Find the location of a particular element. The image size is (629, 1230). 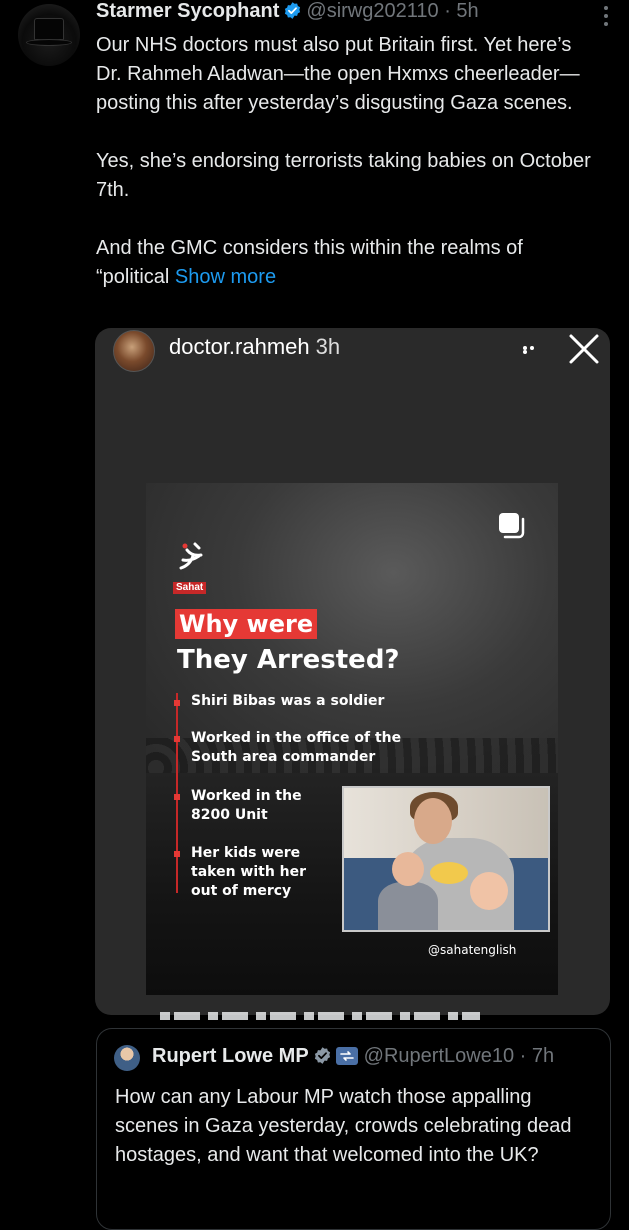

point-line: Worked in the office of the is located at coordinates (296, 738).